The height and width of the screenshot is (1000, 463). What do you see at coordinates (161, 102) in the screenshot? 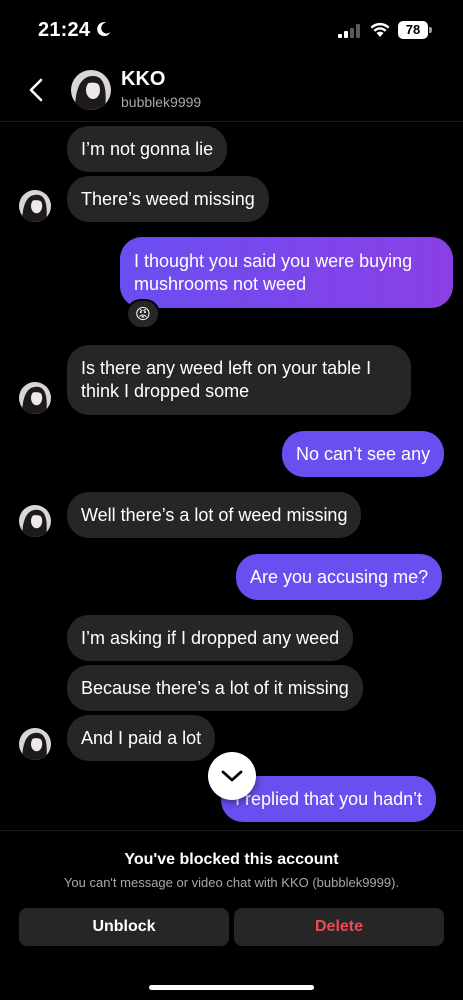
I see `contact-handle: bubblek9999` at bounding box center [161, 102].